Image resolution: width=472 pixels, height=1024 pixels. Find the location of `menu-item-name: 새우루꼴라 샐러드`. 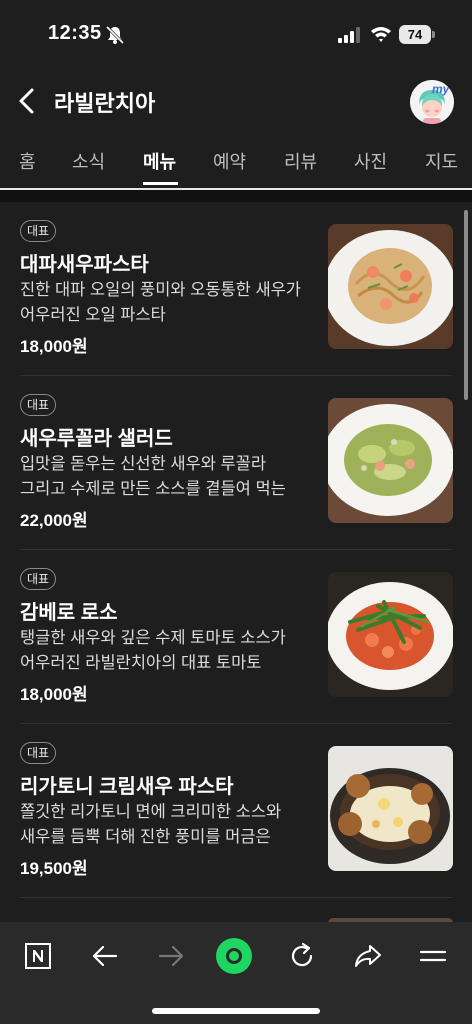

menu-item-name: 새우루꼴라 샐러드 is located at coordinates (96, 439).